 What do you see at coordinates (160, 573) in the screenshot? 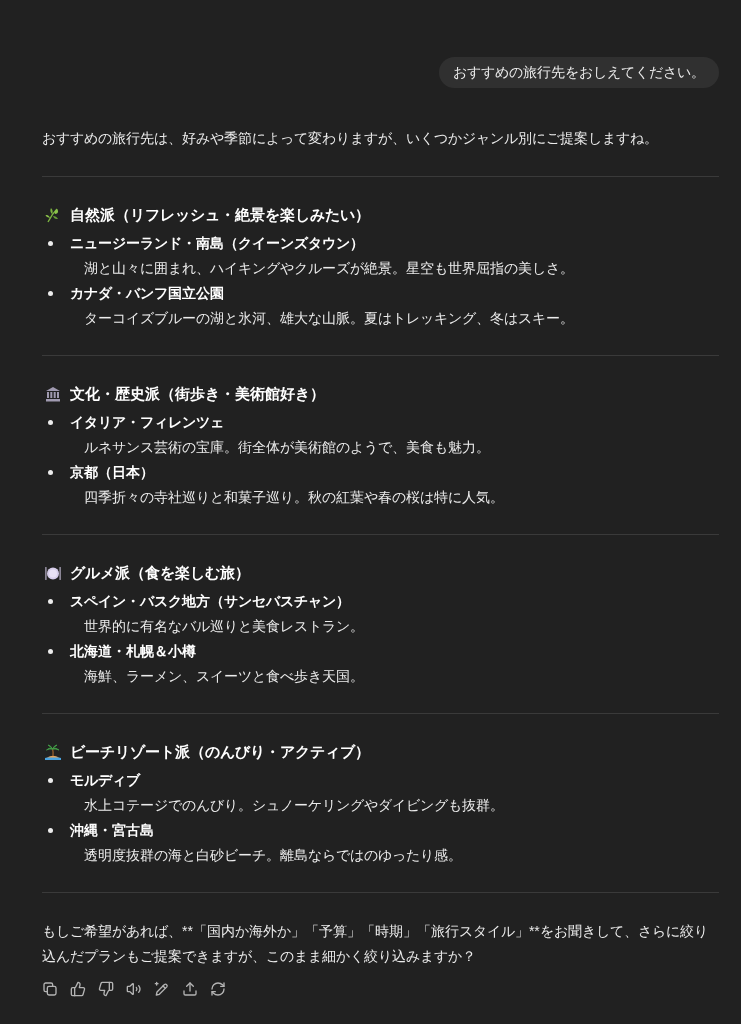
I see `section-heading: グルメ派（食を楽しむ旅）` at bounding box center [160, 573].